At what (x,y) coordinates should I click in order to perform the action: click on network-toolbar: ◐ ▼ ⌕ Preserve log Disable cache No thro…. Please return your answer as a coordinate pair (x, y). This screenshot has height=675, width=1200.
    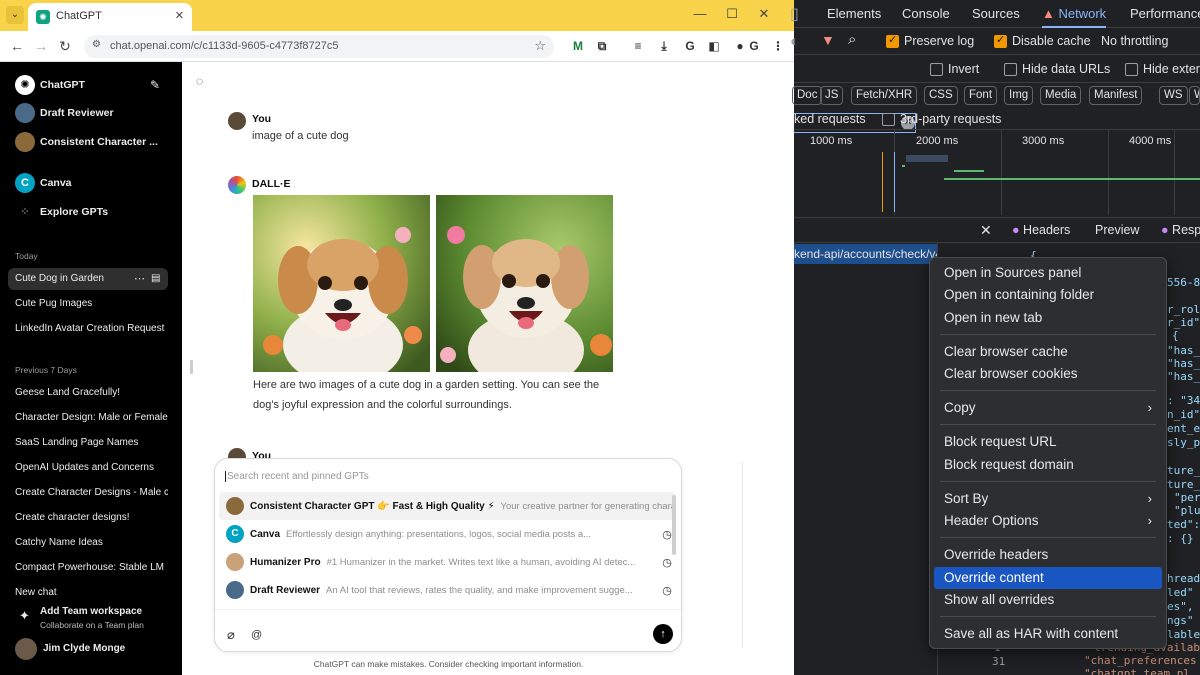
    Looking at the image, I should click on (995, 41).